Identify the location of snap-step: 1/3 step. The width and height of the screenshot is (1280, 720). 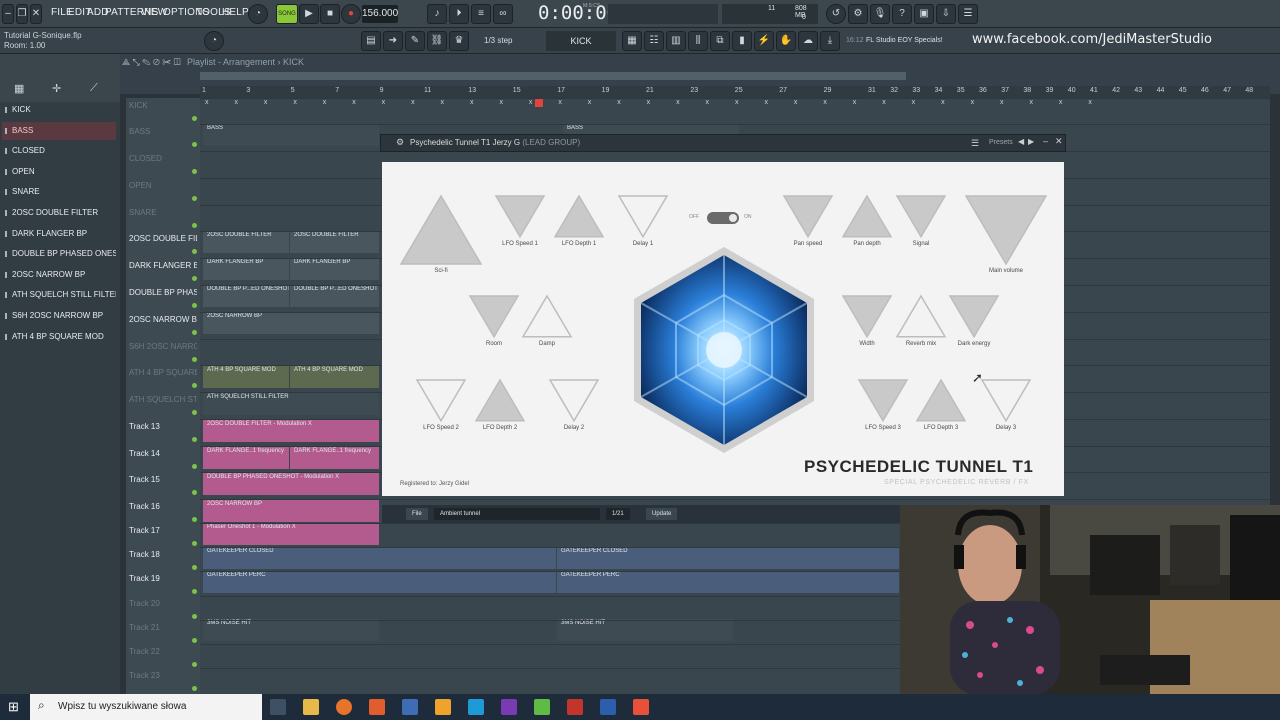
(498, 40).